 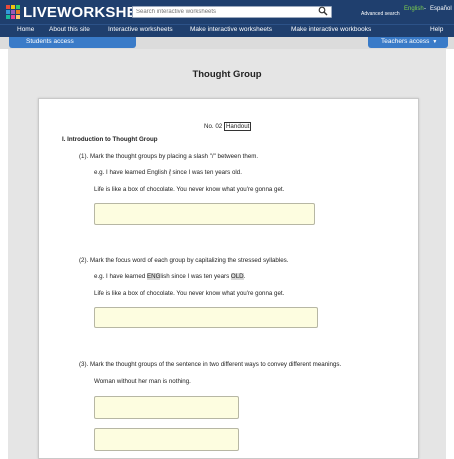 What do you see at coordinates (140, 29) in the screenshot?
I see `nav-interactive-worksheets: Interactive worksheets` at bounding box center [140, 29].